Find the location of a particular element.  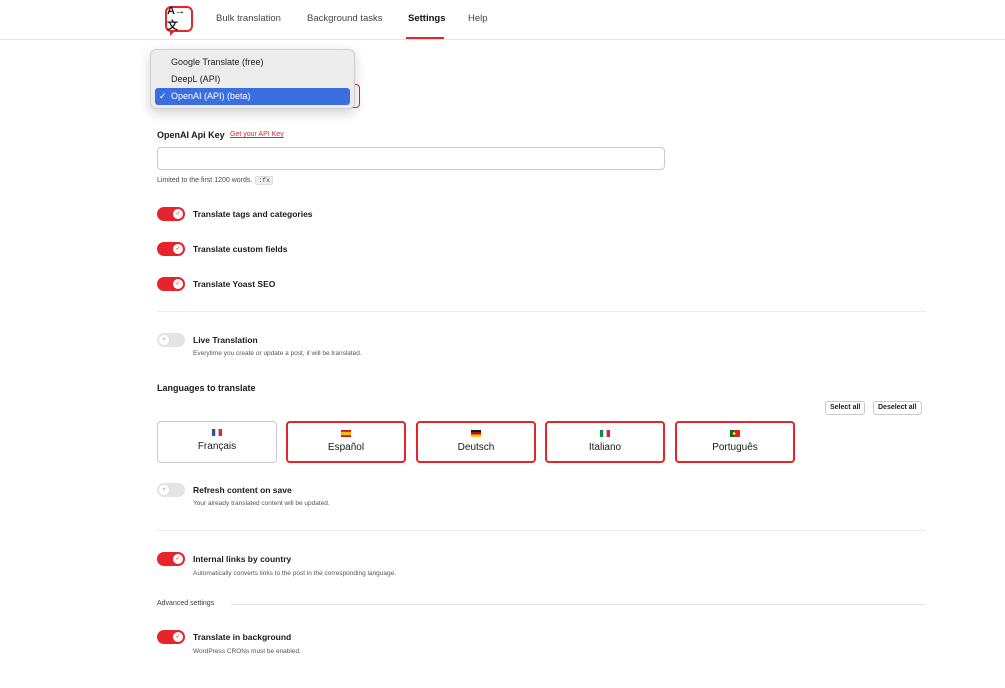

language-card-it: Italiano is located at coordinates (605, 442).